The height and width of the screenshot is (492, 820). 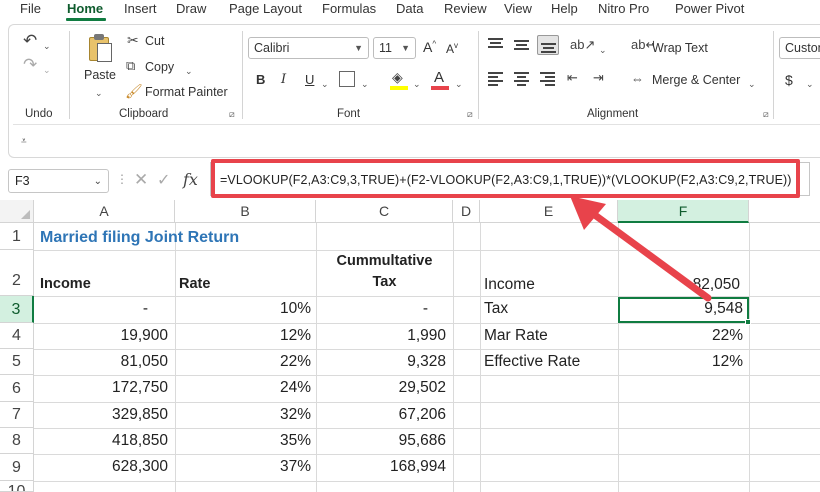 What do you see at coordinates (265, 8) in the screenshot?
I see `tab-page-layout: Page Layout` at bounding box center [265, 8].